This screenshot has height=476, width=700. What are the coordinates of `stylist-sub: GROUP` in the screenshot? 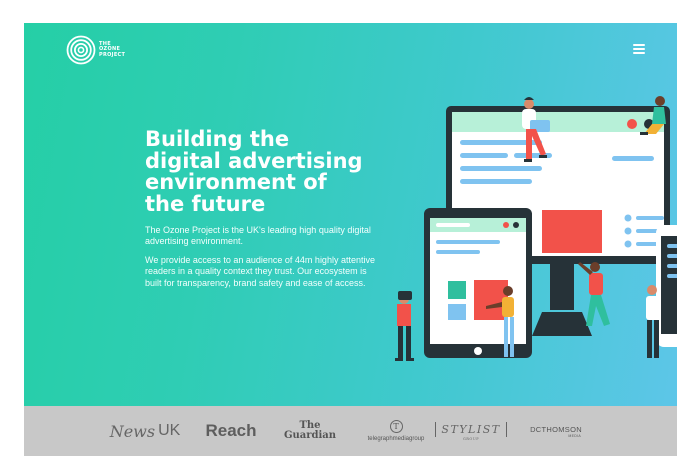 It's located at (471, 438).